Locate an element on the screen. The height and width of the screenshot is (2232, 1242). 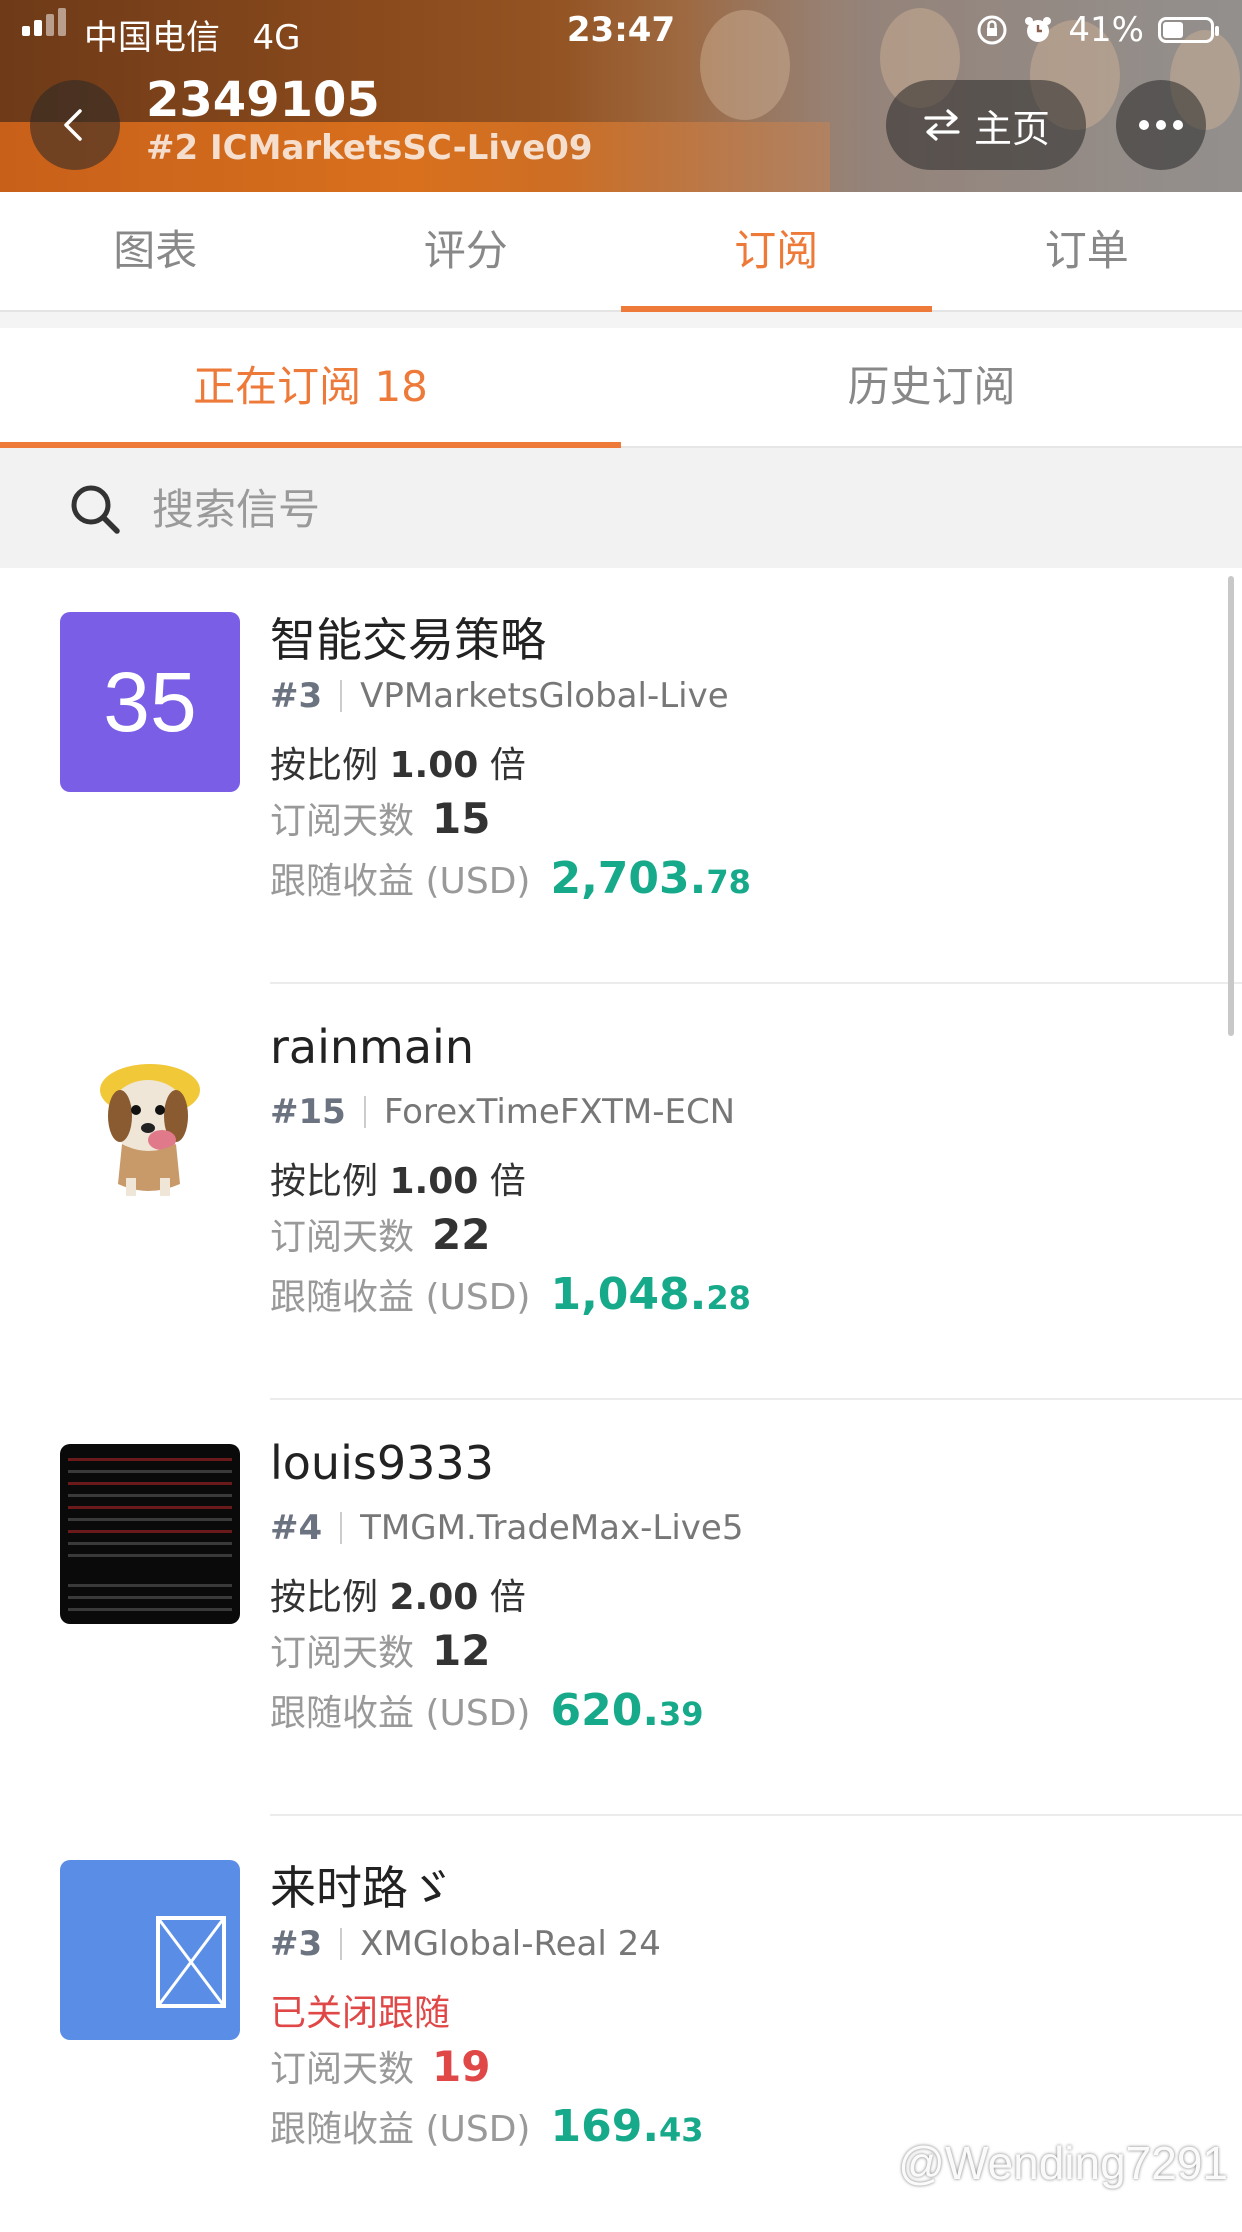
tab-chart: 图表 is located at coordinates (155, 251).